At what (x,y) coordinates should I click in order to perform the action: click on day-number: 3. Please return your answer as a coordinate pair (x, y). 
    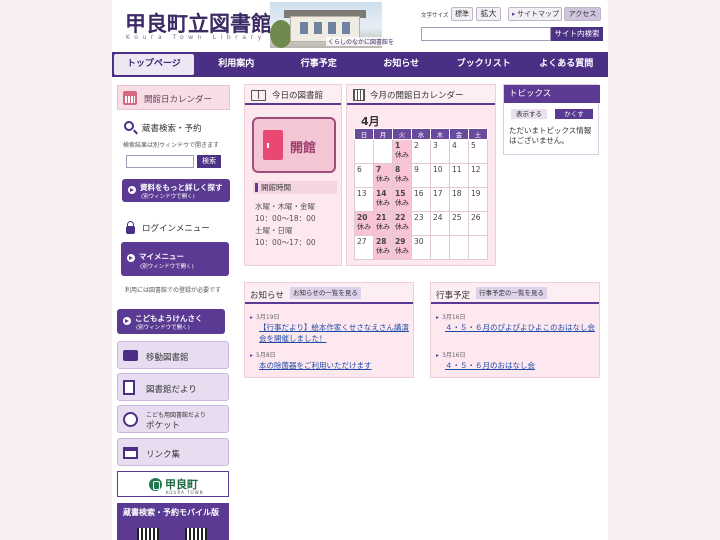
    Looking at the image, I should click on (435, 145).